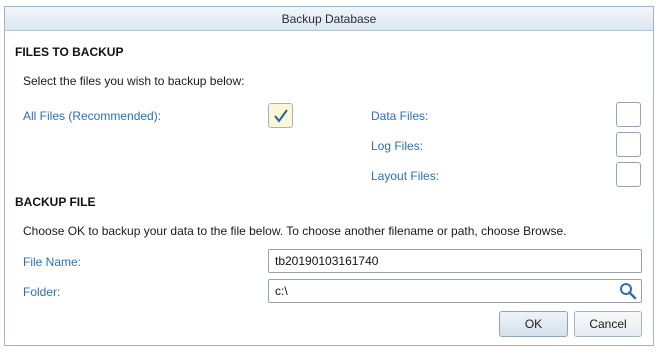 The image size is (660, 353). Describe the element at coordinates (608, 324) in the screenshot. I see `cancel-button: Cancel` at that location.